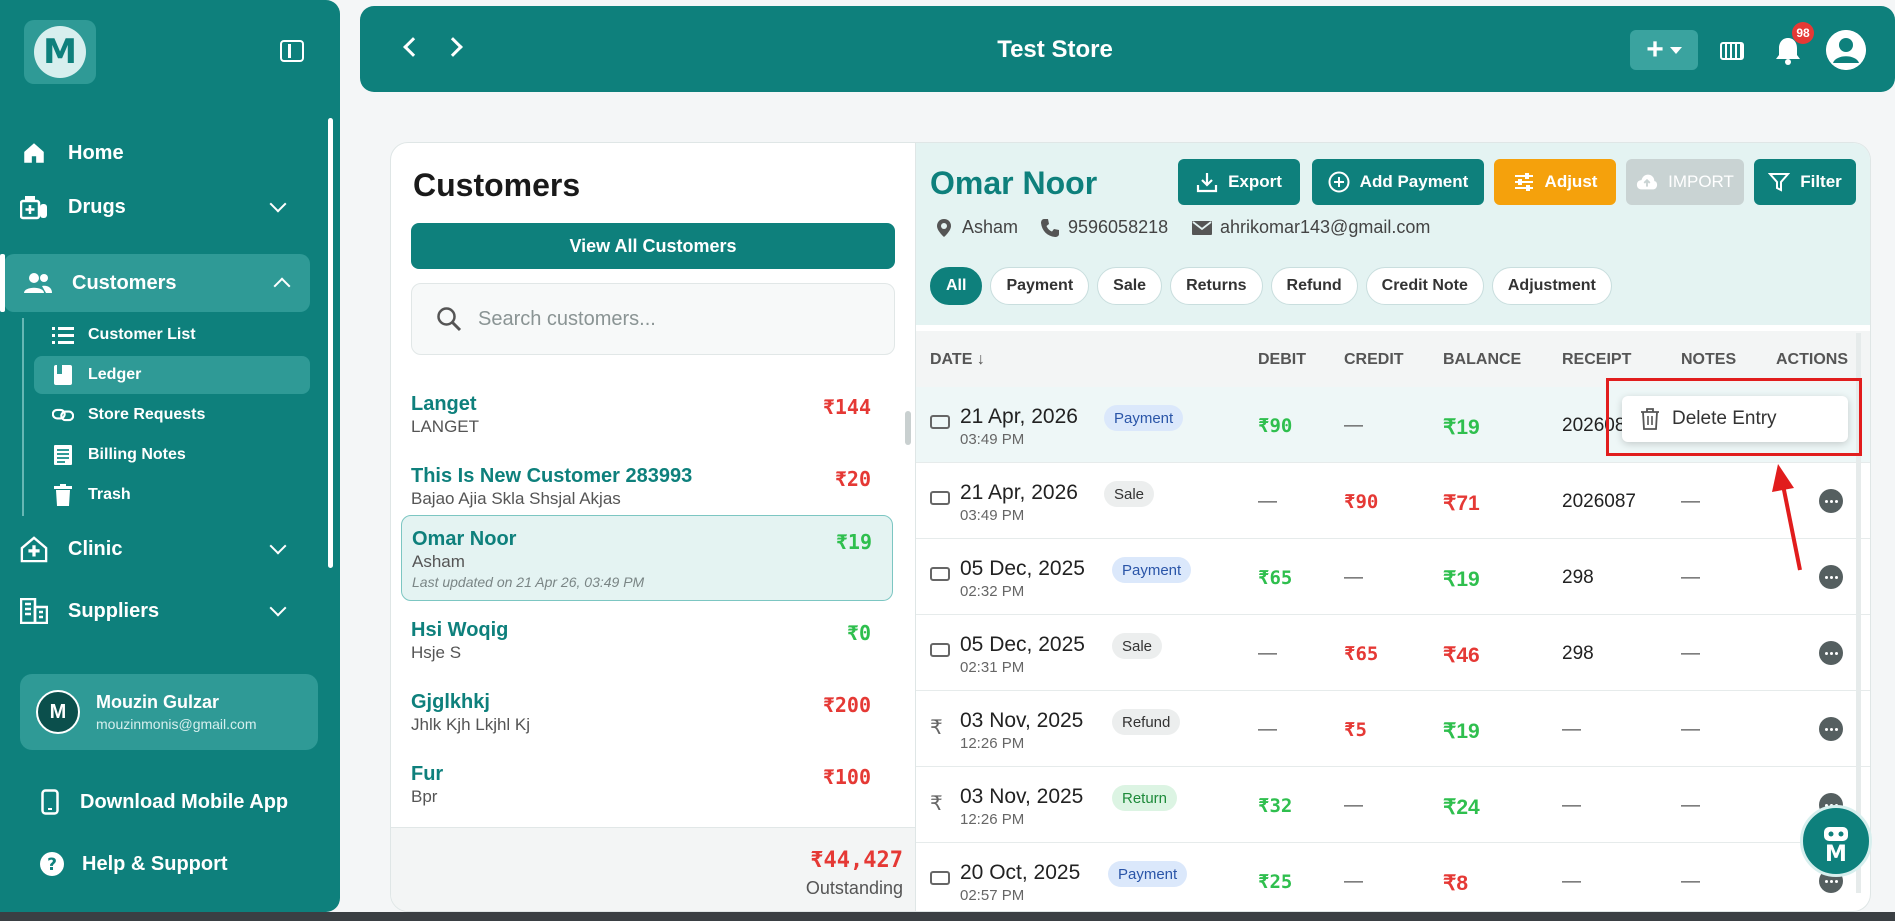 Image resolution: width=1895 pixels, height=921 pixels. What do you see at coordinates (1275, 882) in the screenshot?
I see `entry-debit: ₹25` at bounding box center [1275, 882].